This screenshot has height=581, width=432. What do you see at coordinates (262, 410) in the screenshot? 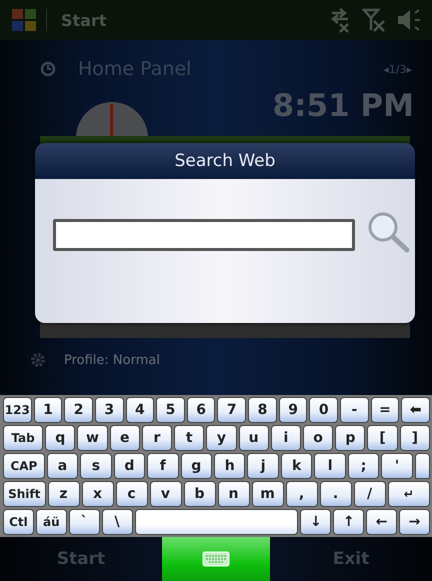
I see `keyboard-key: 8` at bounding box center [262, 410].